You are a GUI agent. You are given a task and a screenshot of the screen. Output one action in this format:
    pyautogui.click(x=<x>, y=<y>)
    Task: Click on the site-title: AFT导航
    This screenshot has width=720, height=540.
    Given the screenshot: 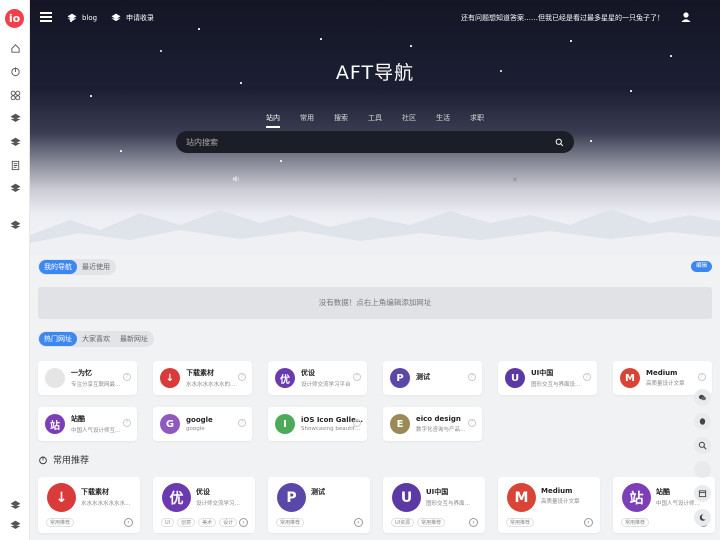 What is the action you would take?
    pyautogui.click(x=375, y=73)
    